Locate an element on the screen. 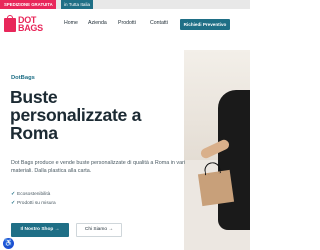 The image size is (320, 250). logo-text: DOT BAGS is located at coordinates (30, 24).